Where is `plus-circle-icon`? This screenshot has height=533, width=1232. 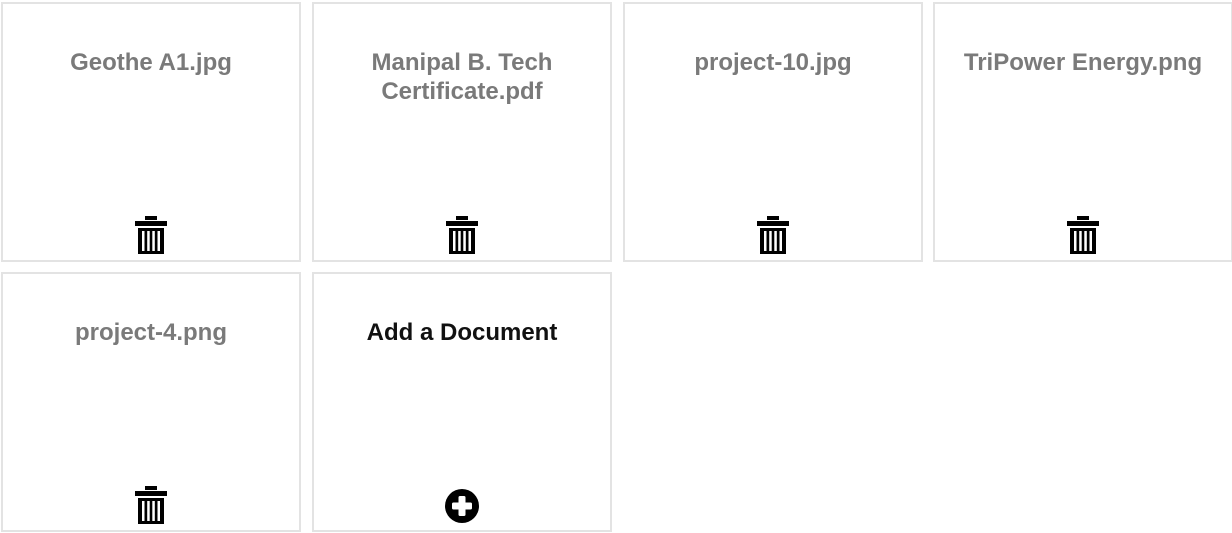 plus-circle-icon is located at coordinates (462, 506).